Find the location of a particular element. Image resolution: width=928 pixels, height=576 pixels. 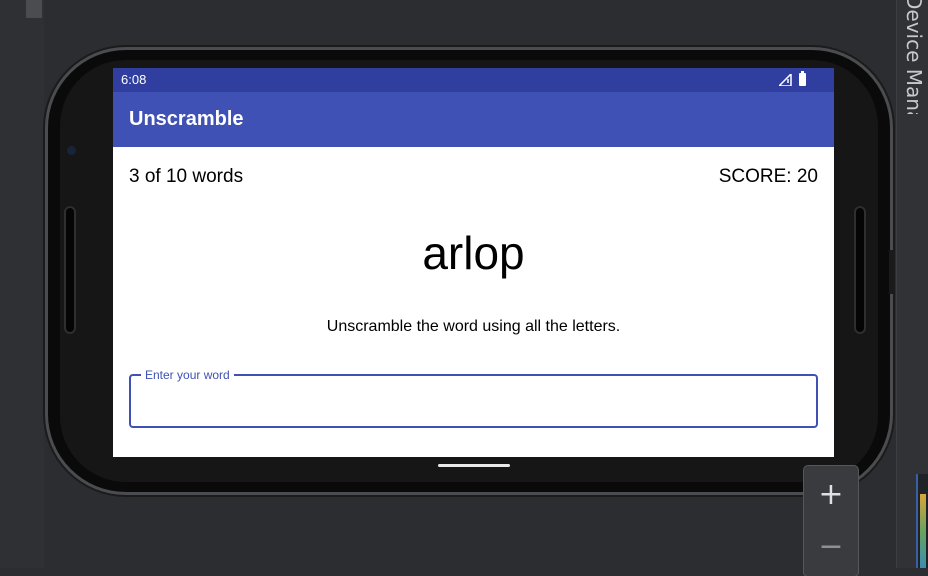

status-time: 6:08 is located at coordinates (134, 79).